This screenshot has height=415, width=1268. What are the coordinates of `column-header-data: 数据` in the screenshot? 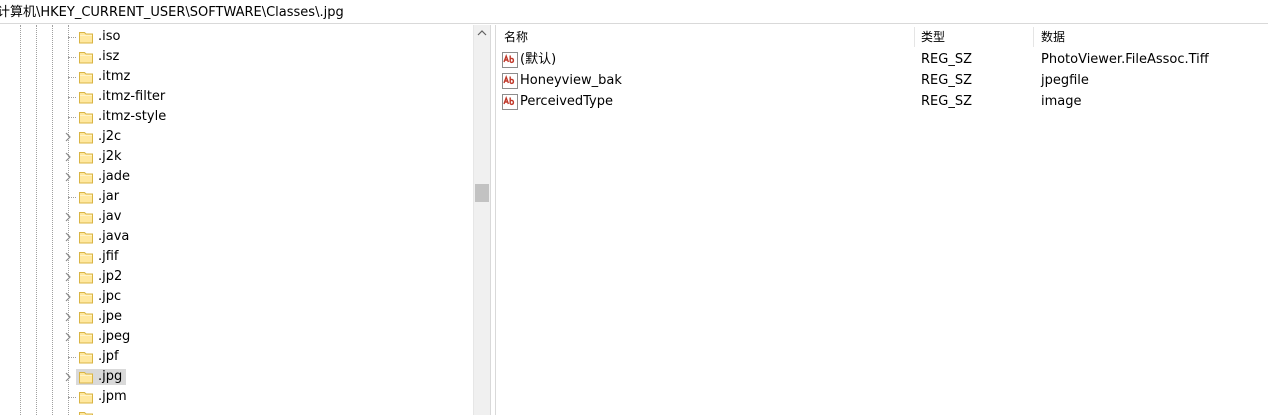 It's located at (1053, 37).